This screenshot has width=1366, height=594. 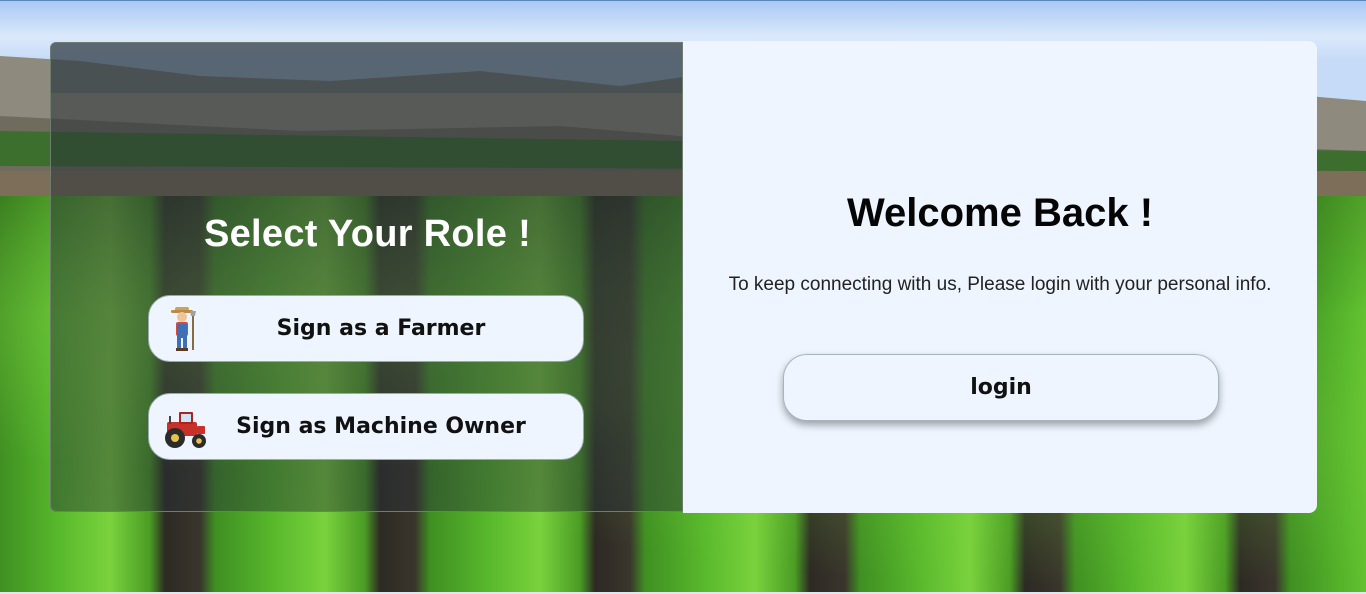 What do you see at coordinates (367, 234) in the screenshot?
I see `role-title: Select Your Role !` at bounding box center [367, 234].